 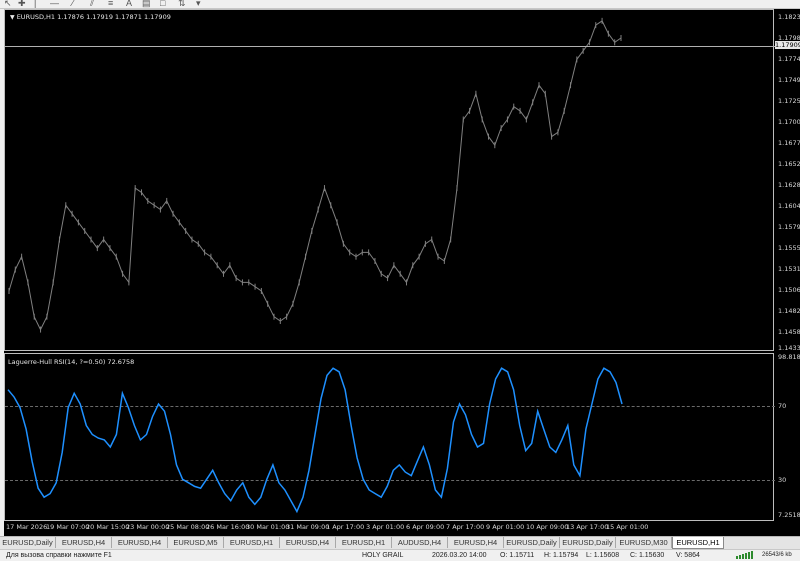 What do you see at coordinates (777, 555) in the screenshot?
I see `traffic-counter: 26543/6 kb` at bounding box center [777, 555].